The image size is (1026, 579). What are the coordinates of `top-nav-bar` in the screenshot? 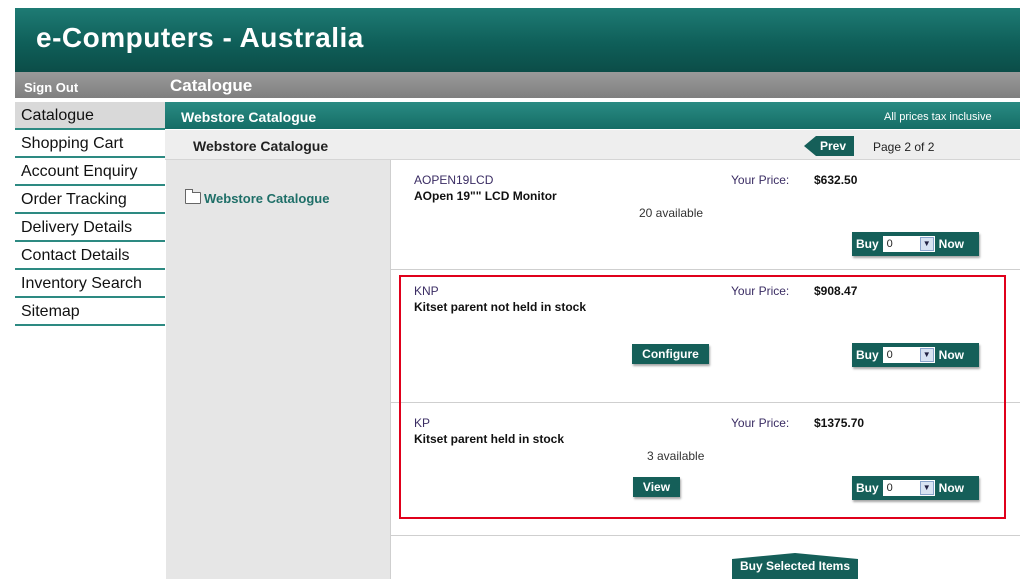 It's located at (517, 85).